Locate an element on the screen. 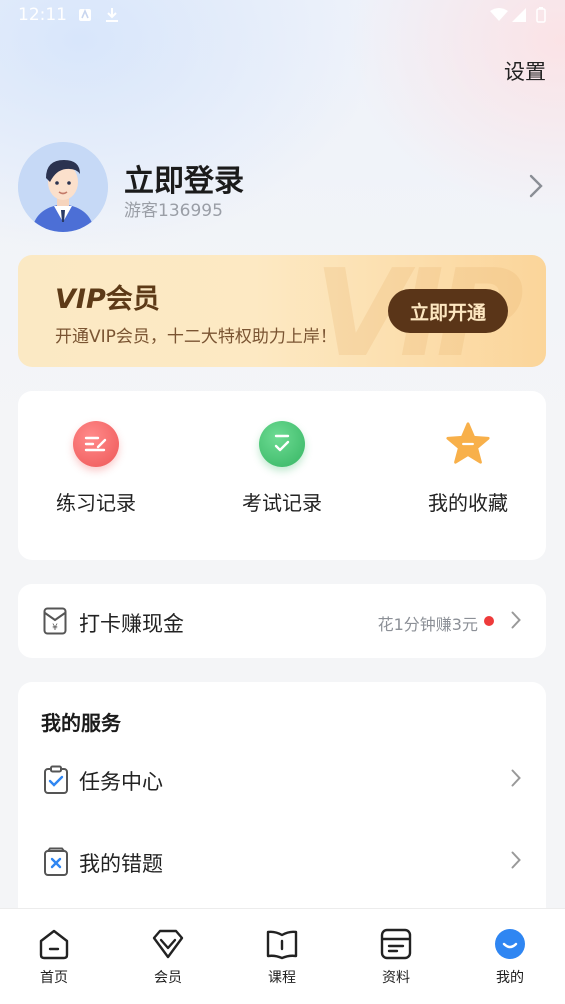 Image resolution: width=565 pixels, height=1004 pixels. battery-icon is located at coordinates (541, 17).